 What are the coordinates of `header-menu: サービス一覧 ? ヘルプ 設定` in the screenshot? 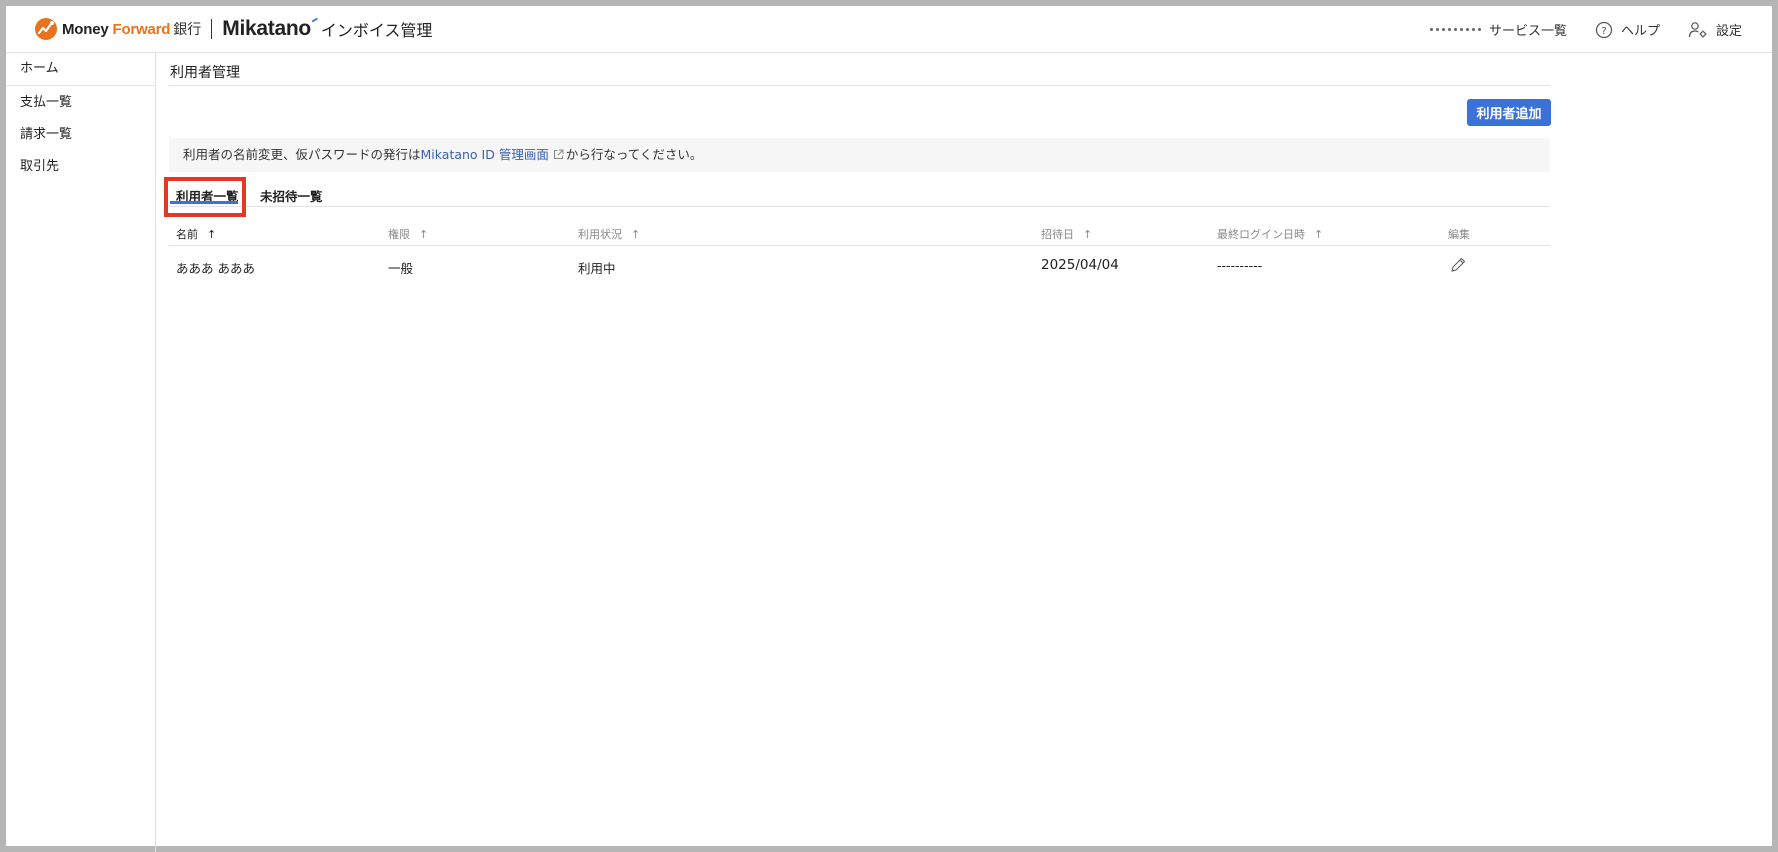 It's located at (1572, 29).